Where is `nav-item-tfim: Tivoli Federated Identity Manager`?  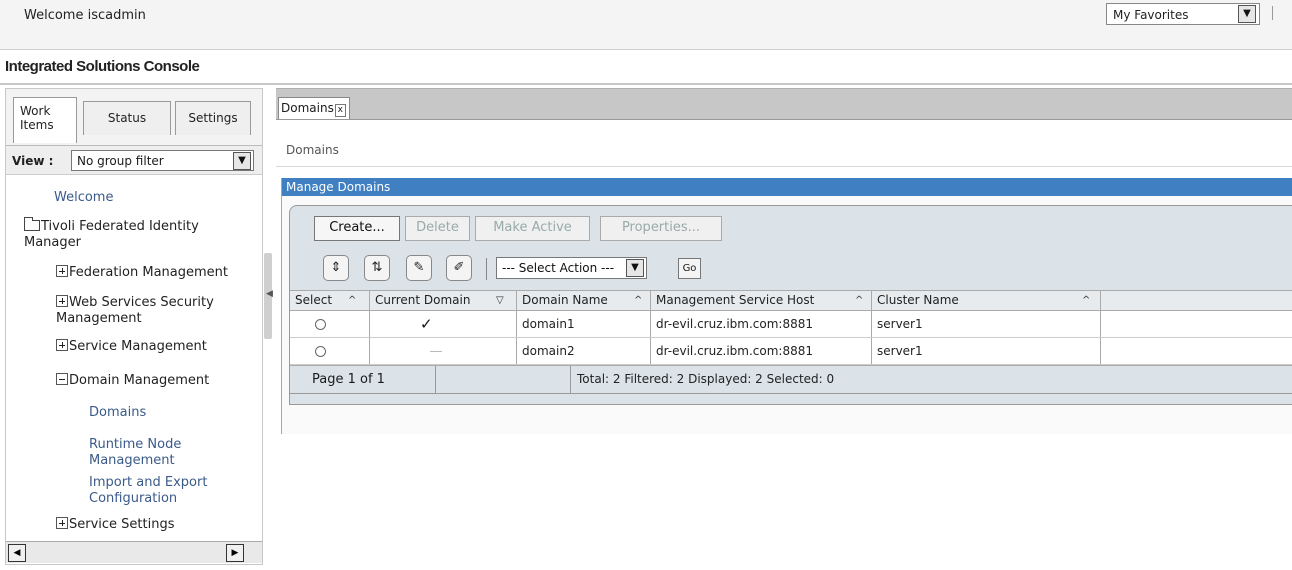 nav-item-tfim: Tivoli Federated Identity Manager is located at coordinates (134, 234).